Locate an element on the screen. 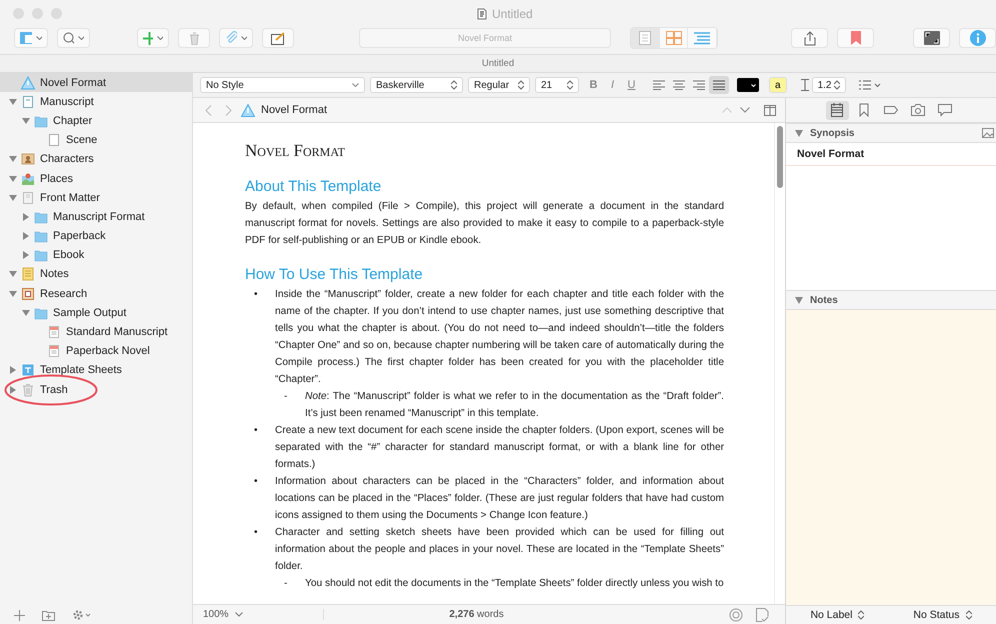 Image resolution: width=996 pixels, height=624 pixels. pencil-note-icon is located at coordinates (278, 38).